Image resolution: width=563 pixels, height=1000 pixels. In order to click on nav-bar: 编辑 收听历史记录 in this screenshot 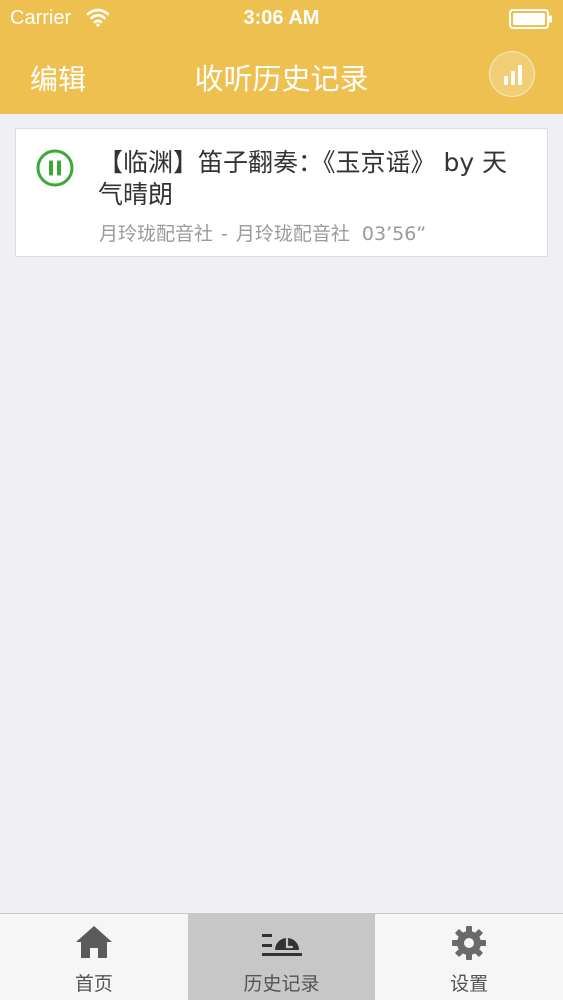, I will do `click(281, 76)`.